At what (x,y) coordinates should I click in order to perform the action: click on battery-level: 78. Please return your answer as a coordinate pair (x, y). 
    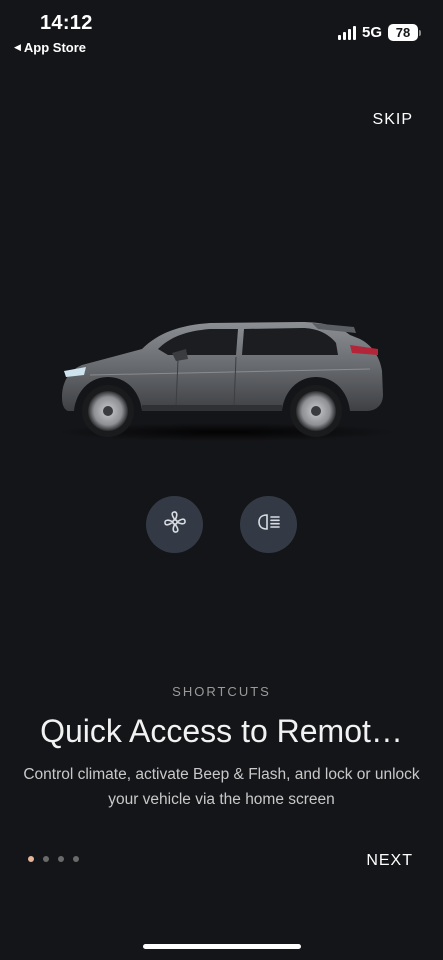
    Looking at the image, I should click on (403, 32).